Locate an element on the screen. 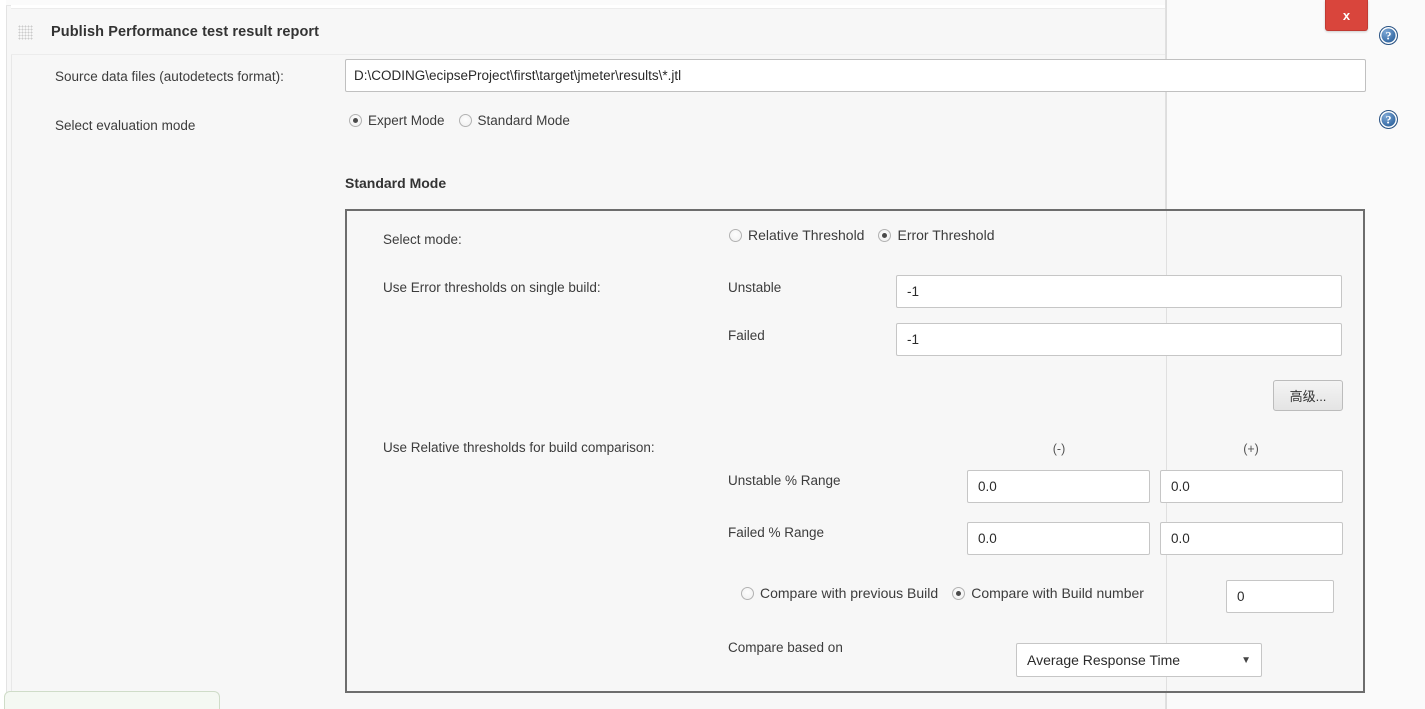  evaluation-mode-label: Select evaluation mode is located at coordinates (125, 125).